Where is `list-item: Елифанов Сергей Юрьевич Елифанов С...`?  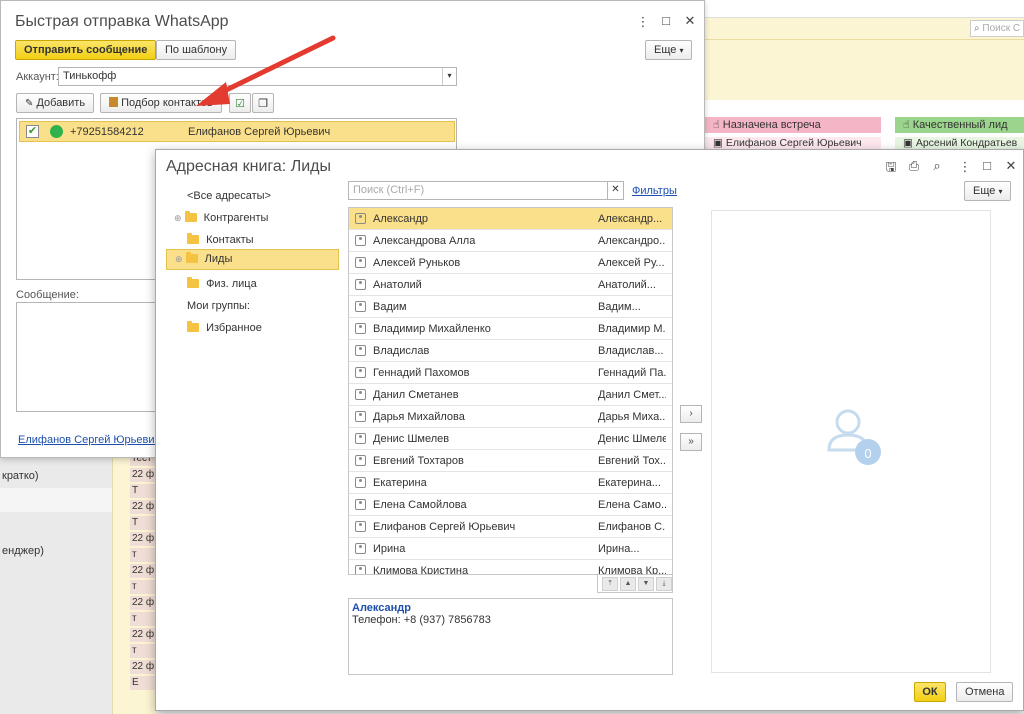
list-item: Елифанов Сергей Юрьевич Елифанов С... is located at coordinates (510, 527).